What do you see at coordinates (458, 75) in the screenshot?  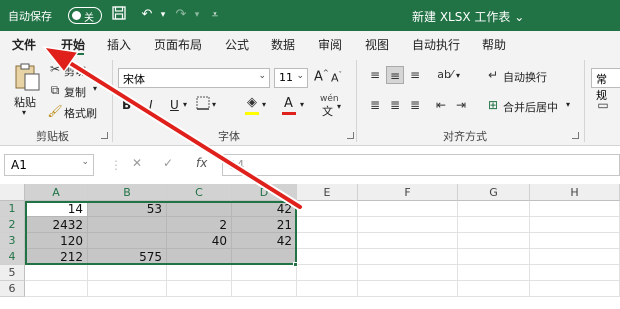 I see `orientation-dropdown-icon: ▾` at bounding box center [458, 75].